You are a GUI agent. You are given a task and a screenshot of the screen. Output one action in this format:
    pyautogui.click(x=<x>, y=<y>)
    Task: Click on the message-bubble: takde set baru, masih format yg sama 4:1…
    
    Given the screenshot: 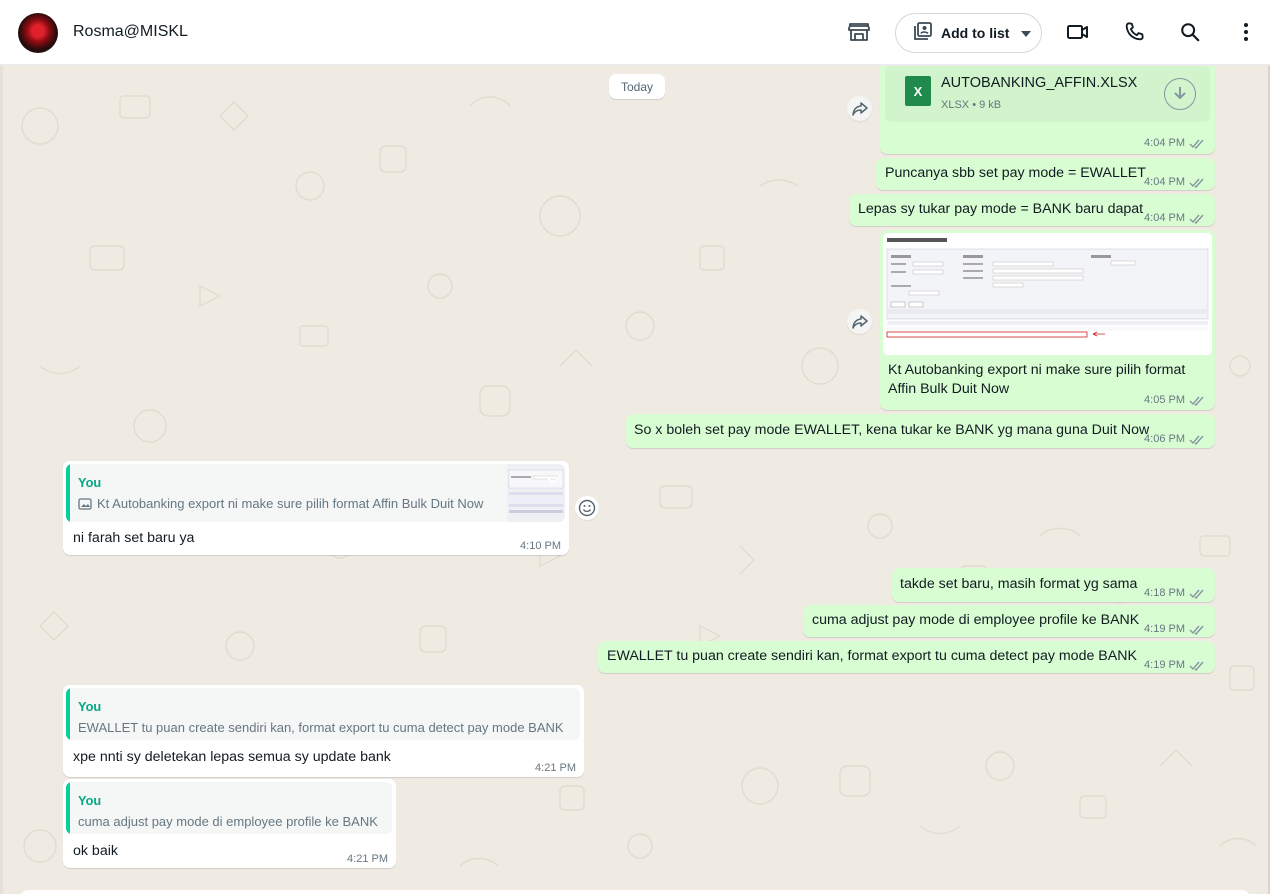 What is the action you would take?
    pyautogui.click(x=1053, y=585)
    